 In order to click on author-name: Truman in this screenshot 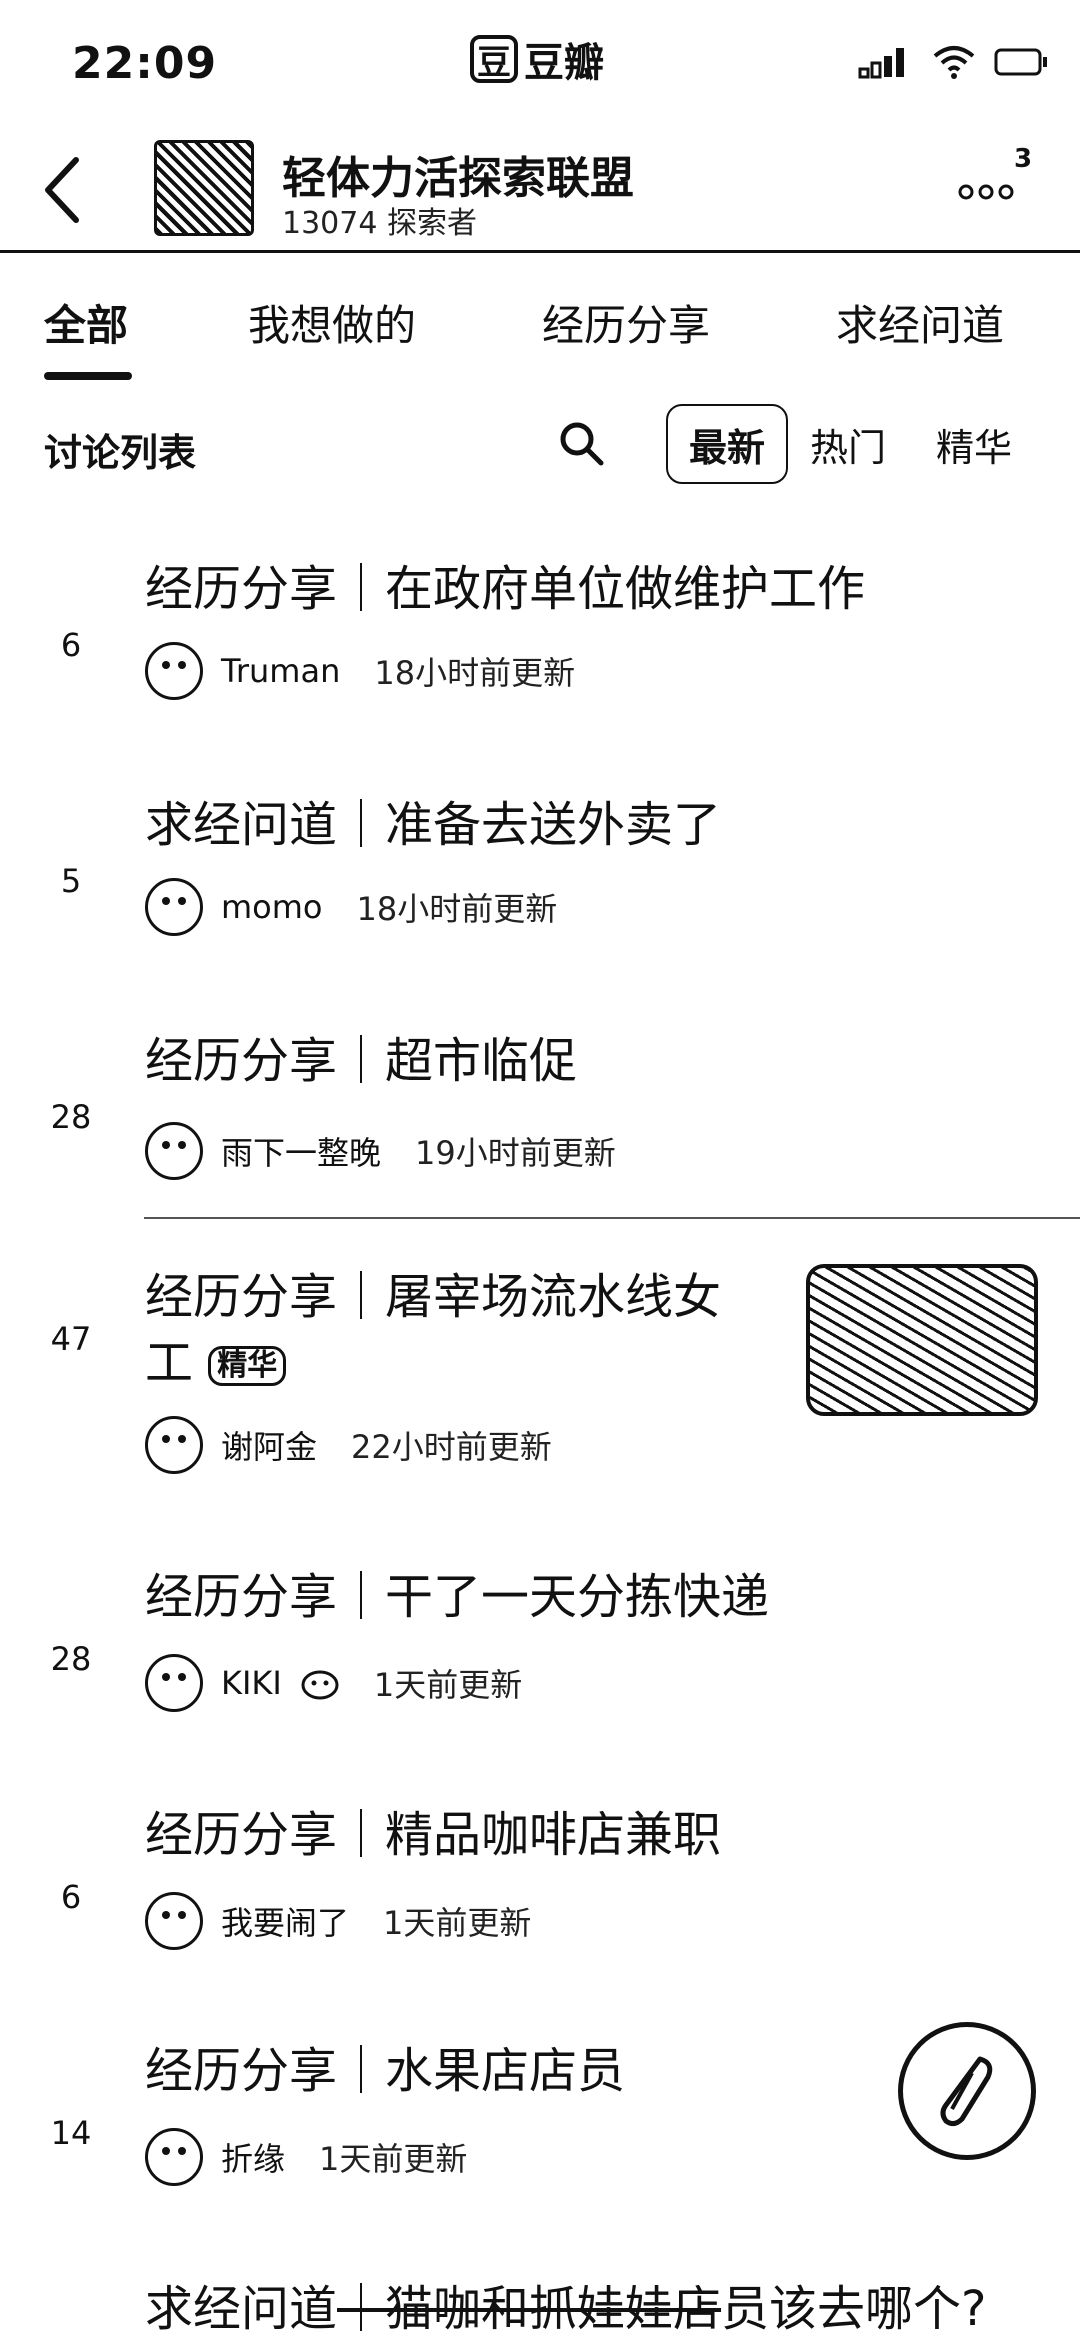, I will do `click(280, 671)`.